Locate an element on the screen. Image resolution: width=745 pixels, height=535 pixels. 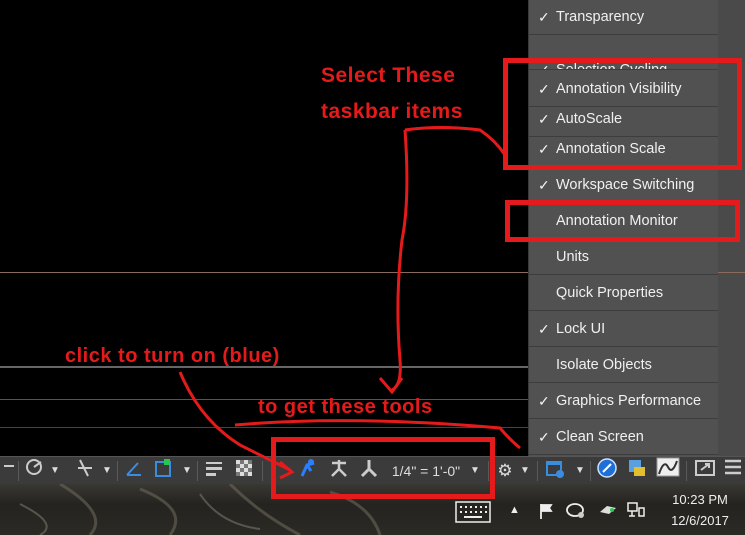
object-snap-tracking-icon is located at coordinates (85, 471).